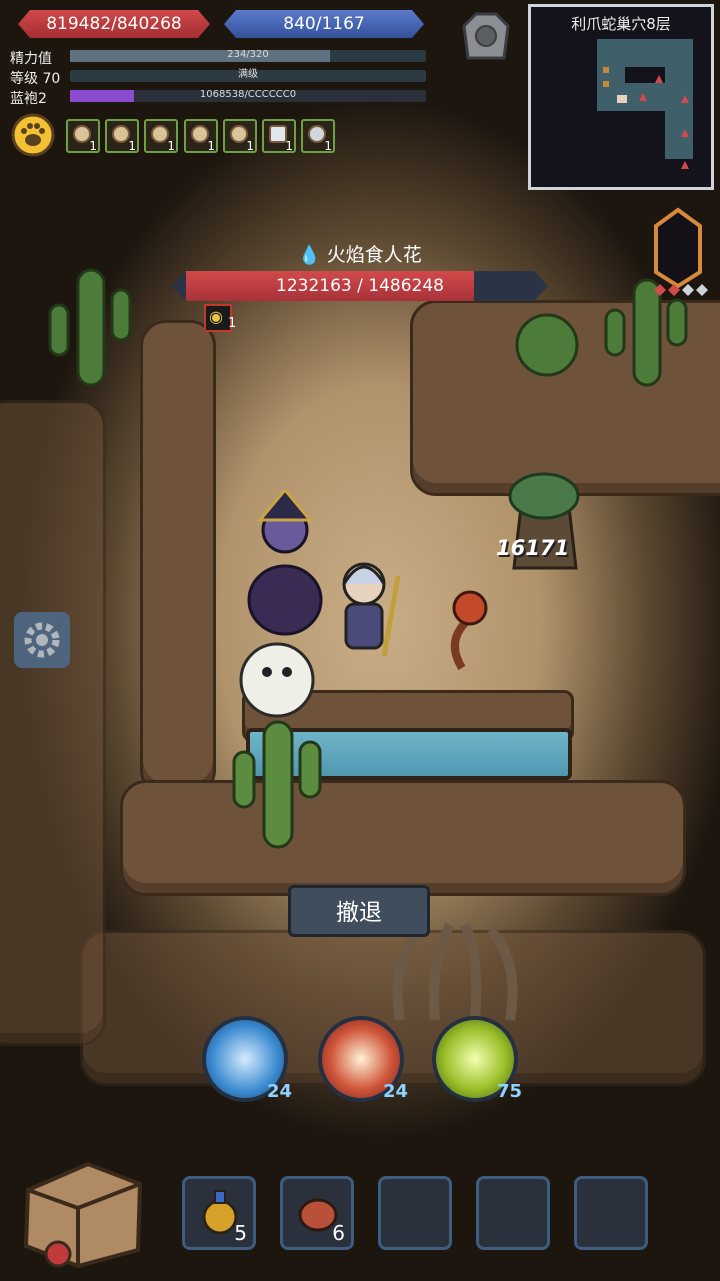 The image size is (720, 1281). I want to click on rank-bar: 1068538/CCCCCC0, so click(248, 95).